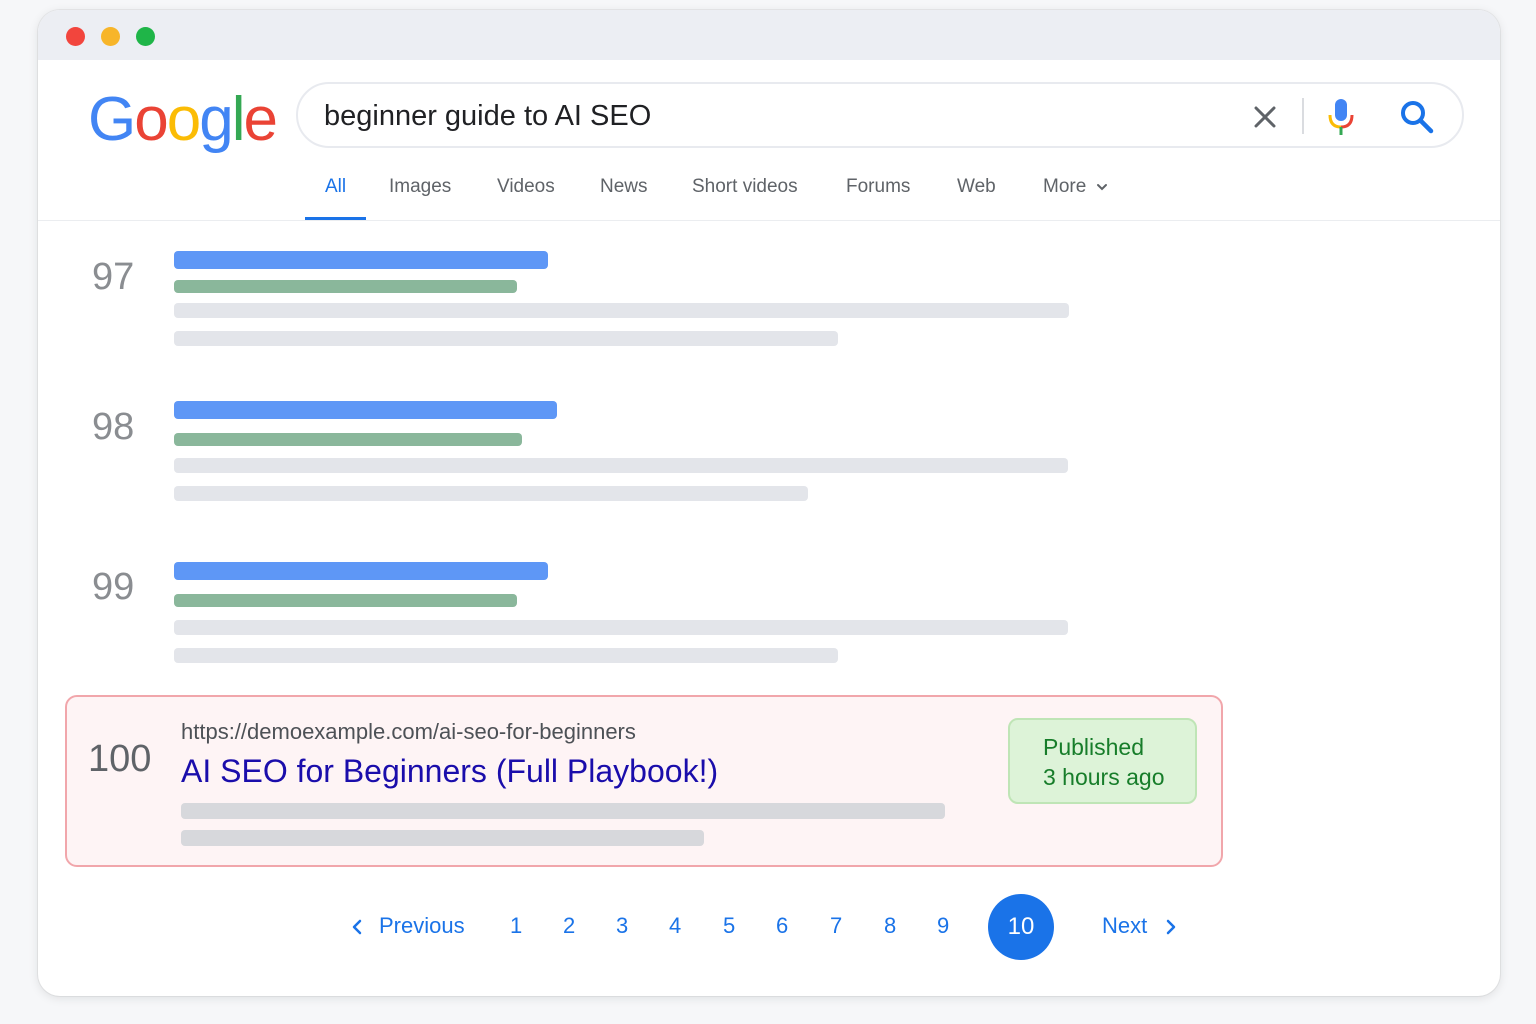 The width and height of the screenshot is (1536, 1024). What do you see at coordinates (769, 927) in the screenshot?
I see `pagination: Previous 1 2 3 4 5 6 7 8 9 10 Next` at bounding box center [769, 927].